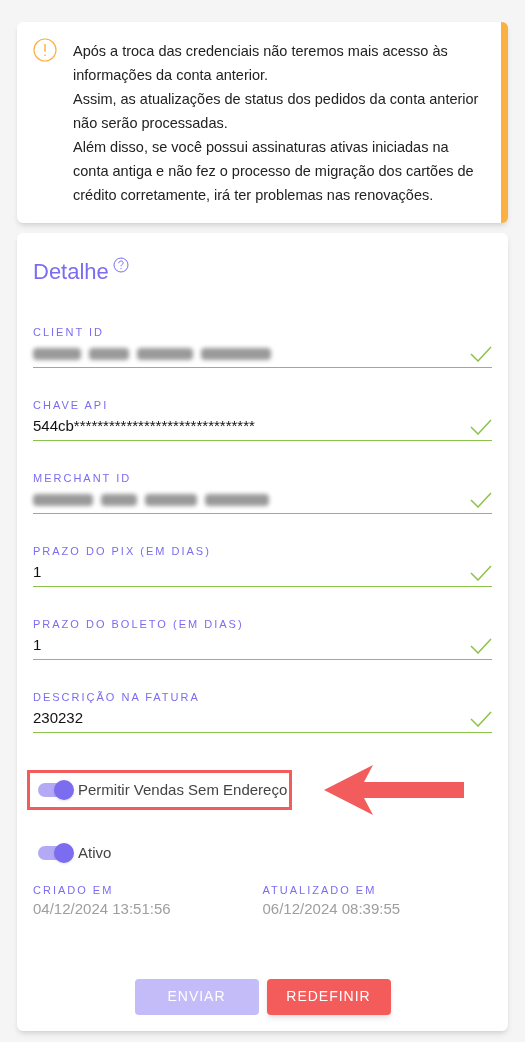  Describe the element at coordinates (95, 853) in the screenshot. I see `toggle-label: Ativo` at that location.